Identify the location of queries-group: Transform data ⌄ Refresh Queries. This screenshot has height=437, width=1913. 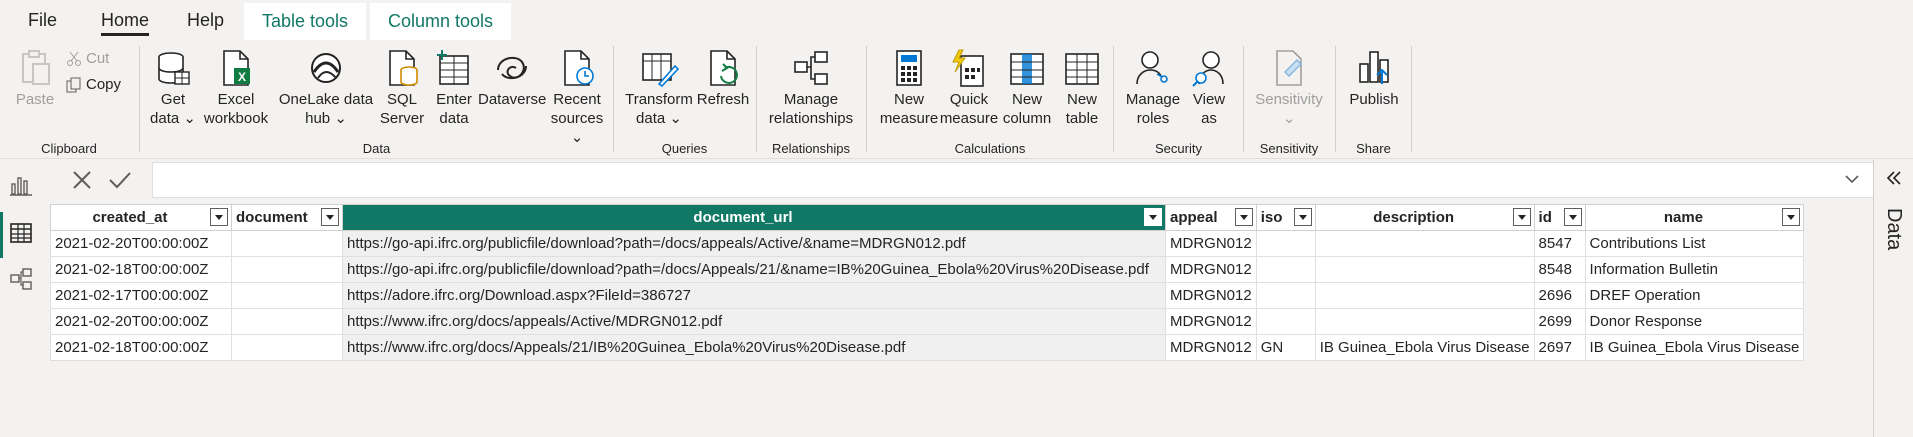
(684, 99).